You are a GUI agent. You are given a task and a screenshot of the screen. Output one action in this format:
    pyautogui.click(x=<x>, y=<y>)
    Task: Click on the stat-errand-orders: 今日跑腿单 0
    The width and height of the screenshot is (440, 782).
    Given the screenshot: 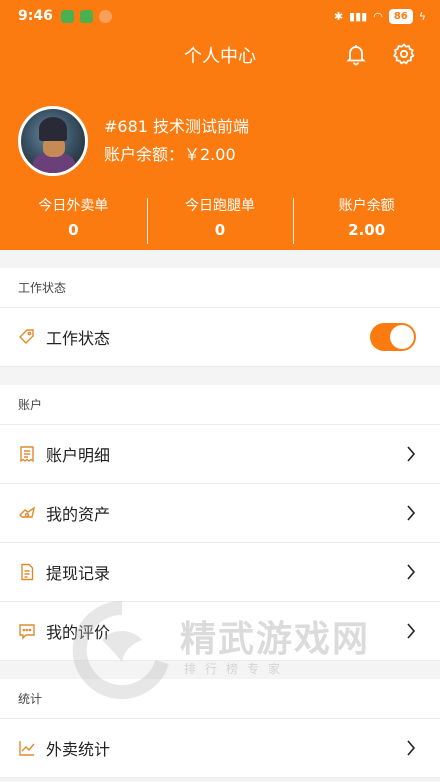 What is the action you would take?
    pyautogui.click(x=220, y=223)
    